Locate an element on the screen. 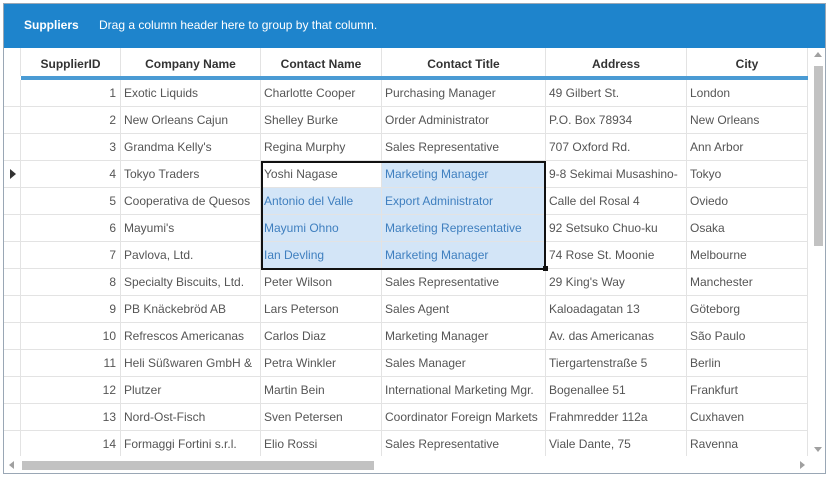 The width and height of the screenshot is (830, 477). header-city: City is located at coordinates (747, 62).